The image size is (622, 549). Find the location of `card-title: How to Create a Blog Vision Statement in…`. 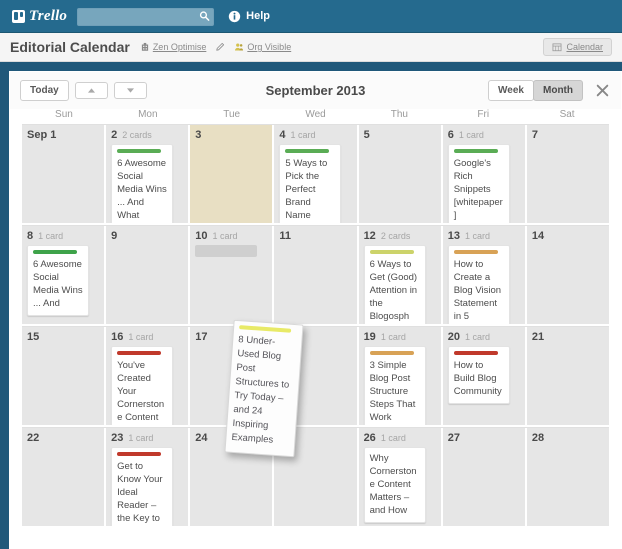

card-title: How to Create a Blog Vision Statement in… is located at coordinates (477, 290).